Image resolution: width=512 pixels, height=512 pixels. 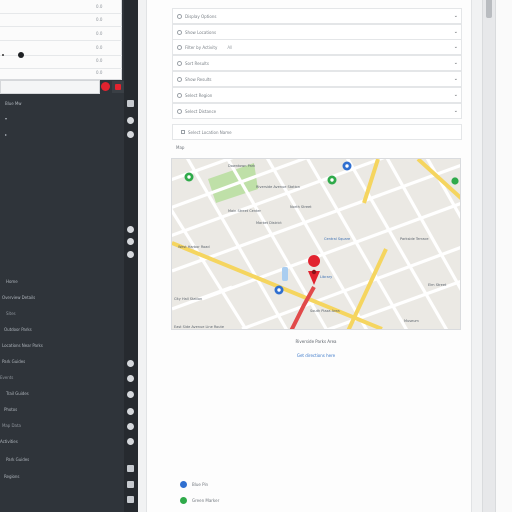 What do you see at coordinates (8, 409) in the screenshot?
I see `sidebar-item: Photos` at bounding box center [8, 409].